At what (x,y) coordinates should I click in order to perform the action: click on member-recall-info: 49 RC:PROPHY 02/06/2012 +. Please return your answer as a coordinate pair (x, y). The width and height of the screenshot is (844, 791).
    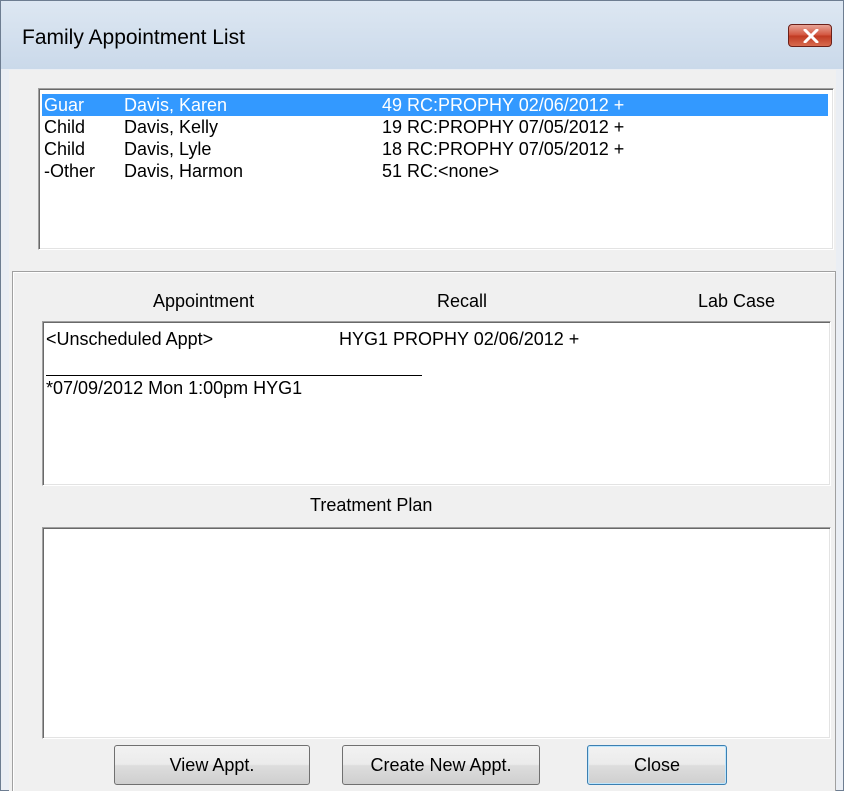
    Looking at the image, I should click on (503, 105).